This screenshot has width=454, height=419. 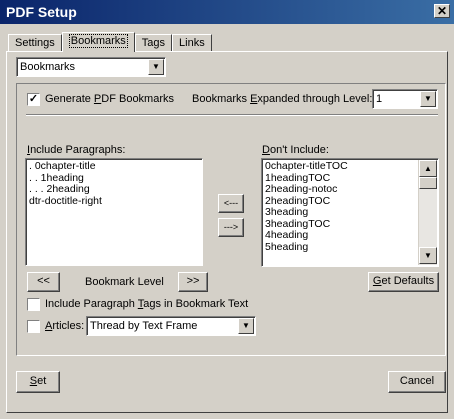 I want to click on close-icon: ✕, so click(x=442, y=11).